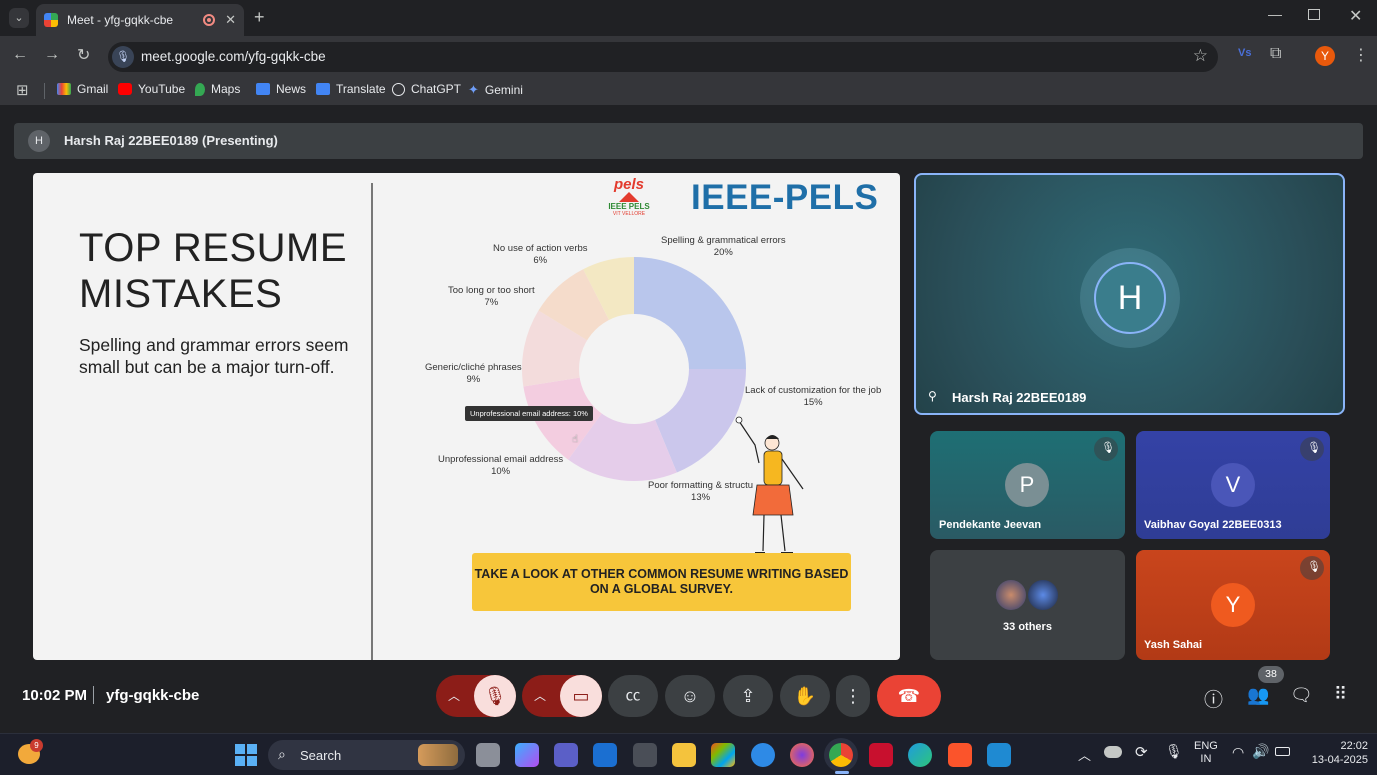 The height and width of the screenshot is (775, 1377). Describe the element at coordinates (36, 745) in the screenshot. I see `weather-badge: 9` at that location.